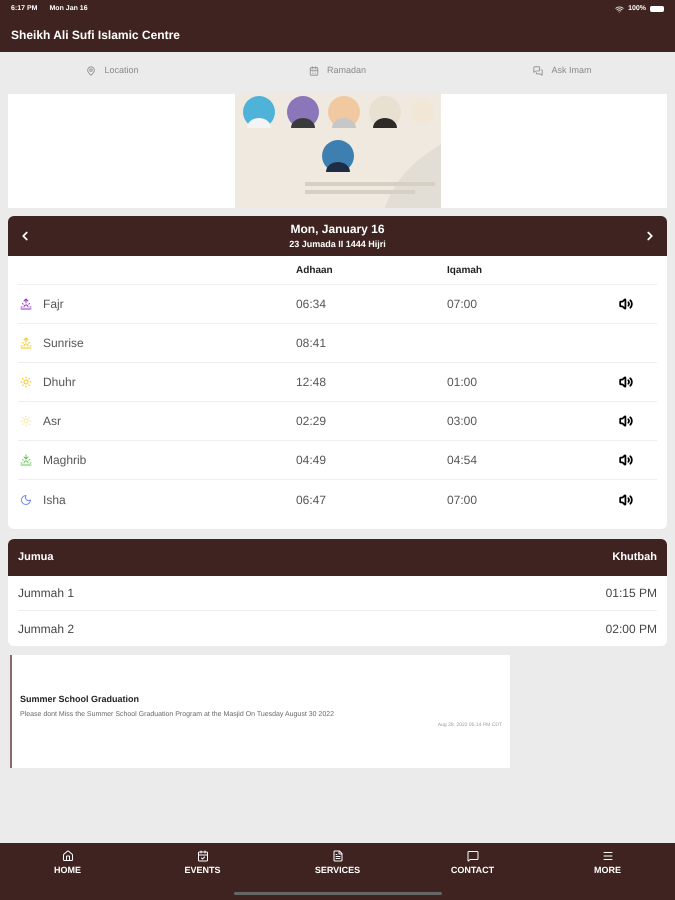 This screenshot has height=900, width=675. Describe the element at coordinates (338, 856) in the screenshot. I see `document-icon` at that location.